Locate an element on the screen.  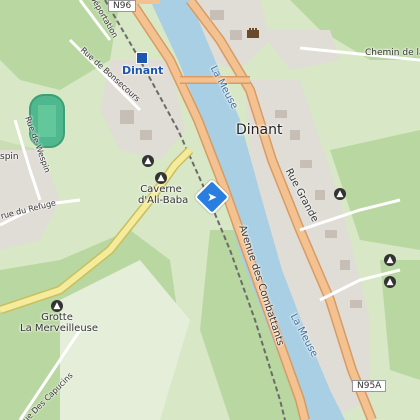
place-label-wespin: spin is located at coordinates (9, 157).